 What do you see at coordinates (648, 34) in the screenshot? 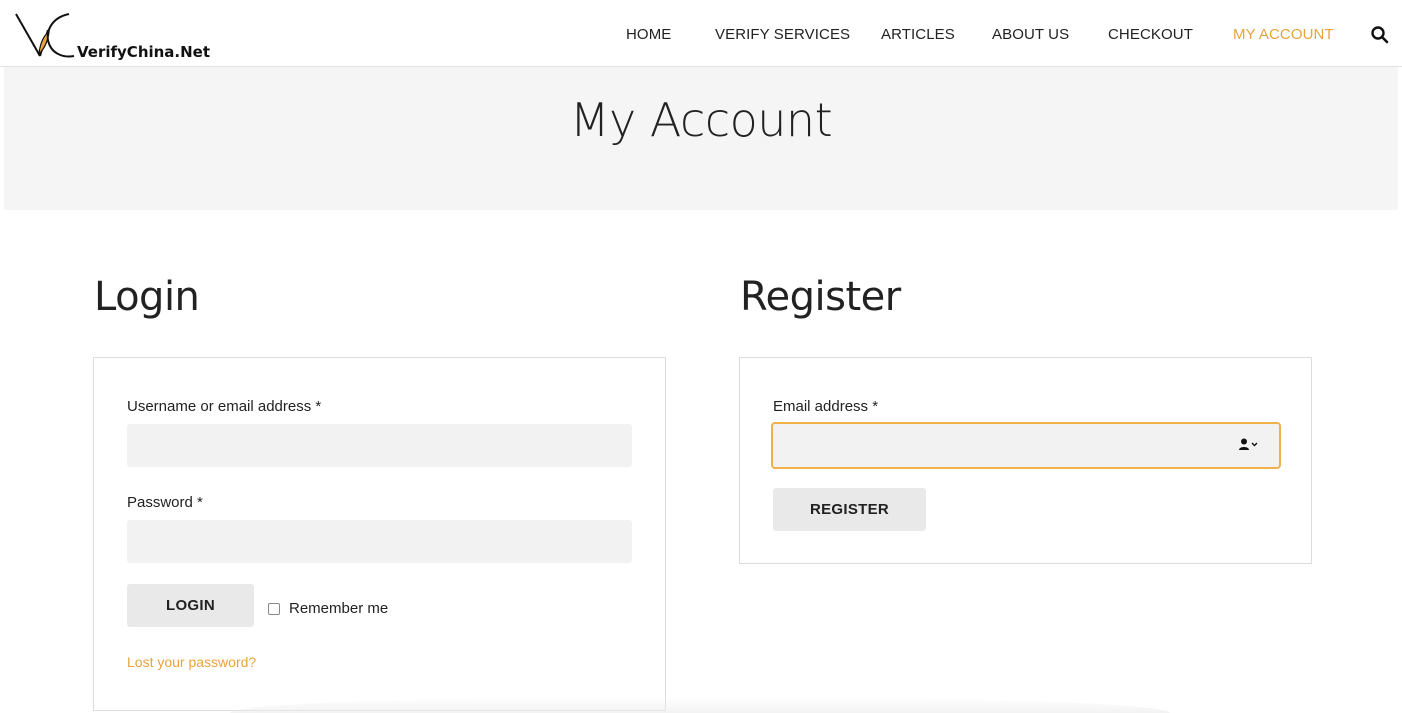
I see `nav-home: HOME` at bounding box center [648, 34].